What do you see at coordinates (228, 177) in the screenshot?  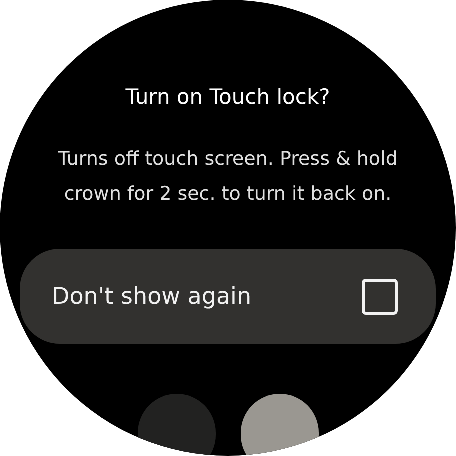 I see `dialog-message: Turns off touch screen. Press & hold crown for 2 sec. to turn it back on.` at bounding box center [228, 177].